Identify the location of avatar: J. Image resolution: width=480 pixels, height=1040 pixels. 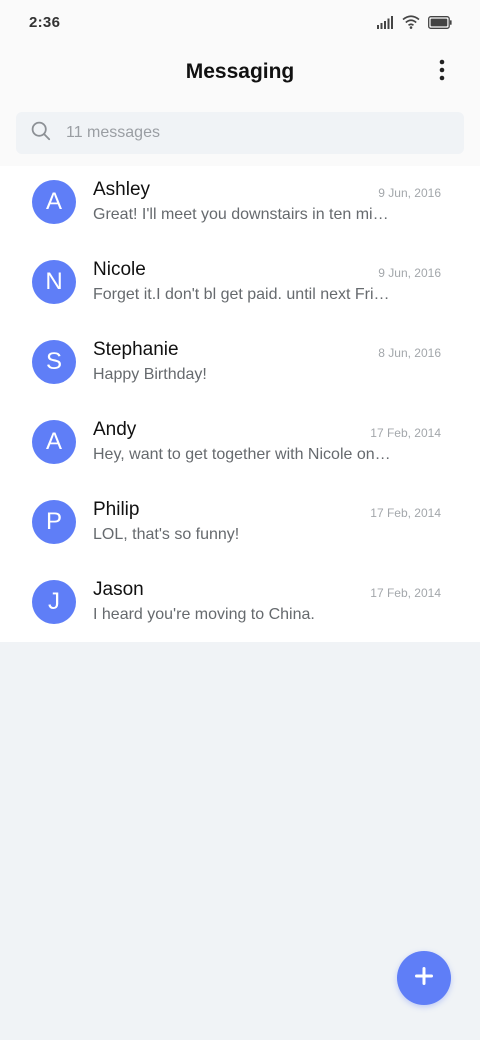
(54, 602).